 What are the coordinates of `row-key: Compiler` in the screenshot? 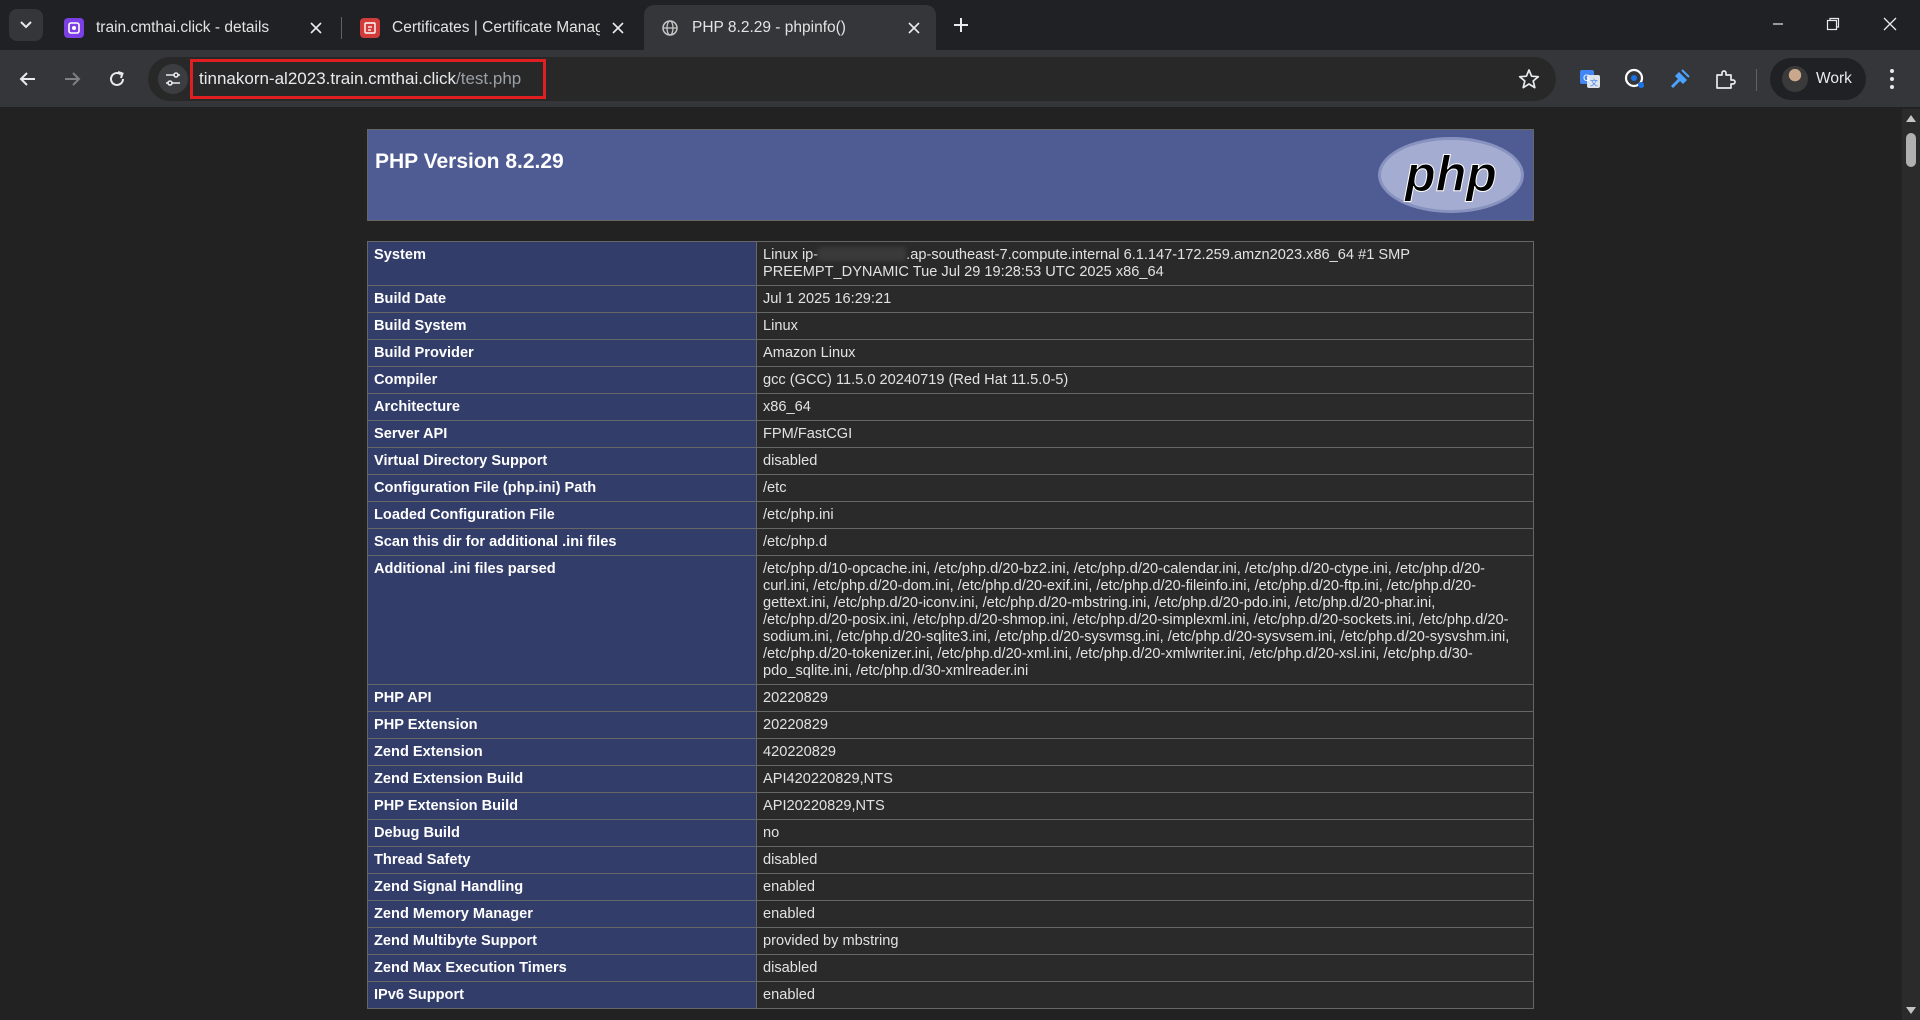 It's located at (562, 380).